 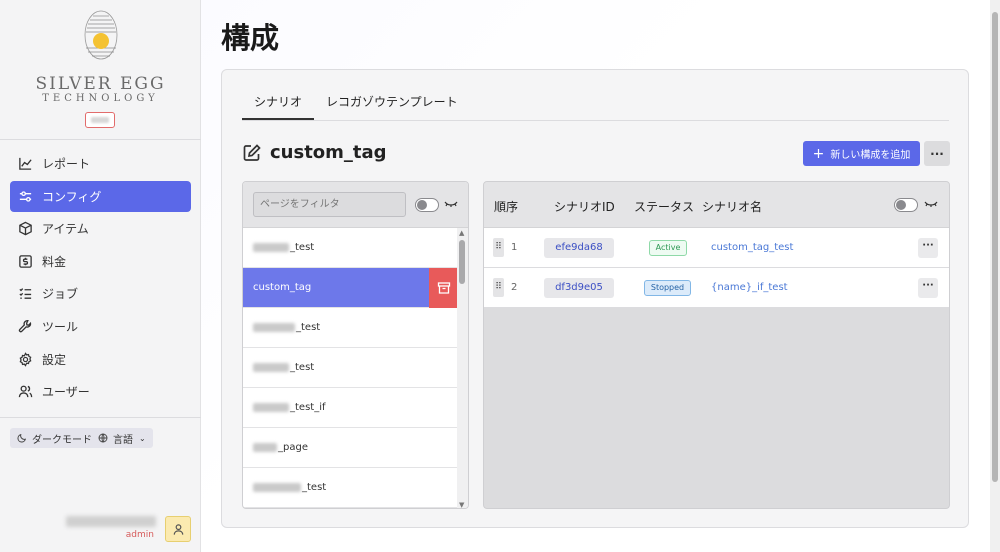 What do you see at coordinates (72, 196) in the screenshot?
I see `sidebar-item-label: コンフィグ` at bounding box center [72, 196].